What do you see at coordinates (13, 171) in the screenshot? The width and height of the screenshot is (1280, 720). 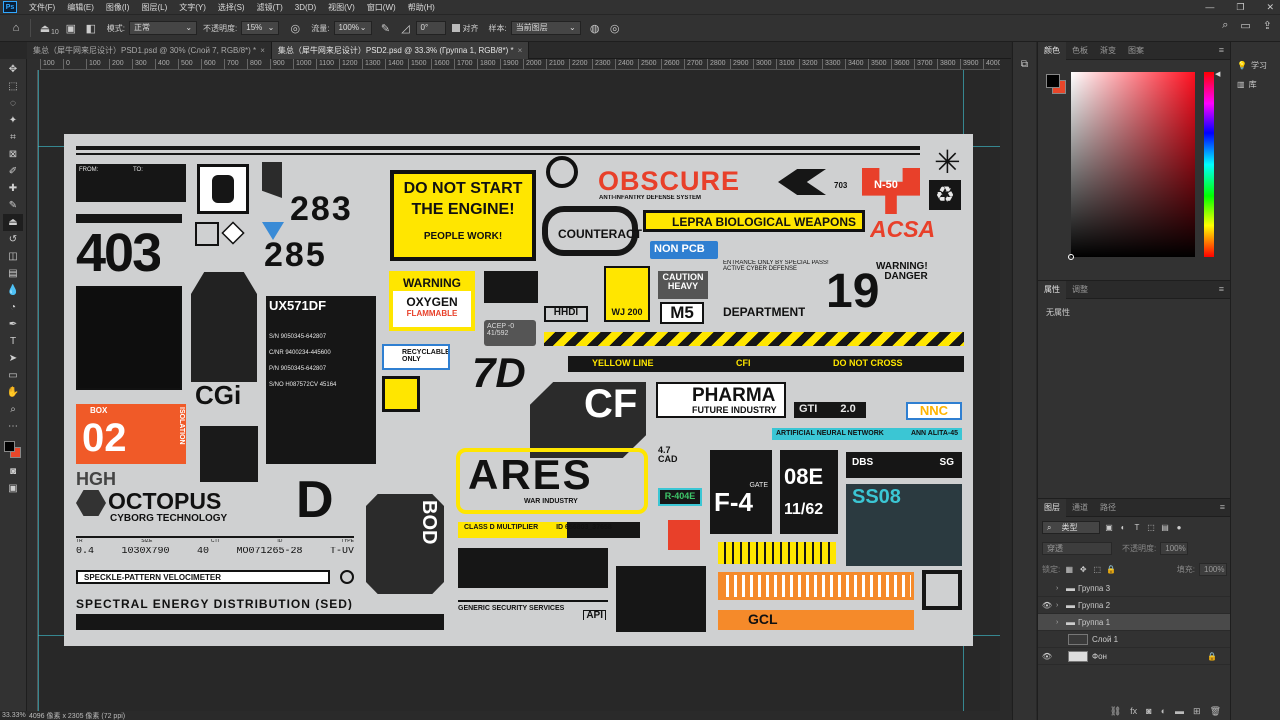 I see `eyedropper-tool-icon: ✐` at bounding box center [13, 171].